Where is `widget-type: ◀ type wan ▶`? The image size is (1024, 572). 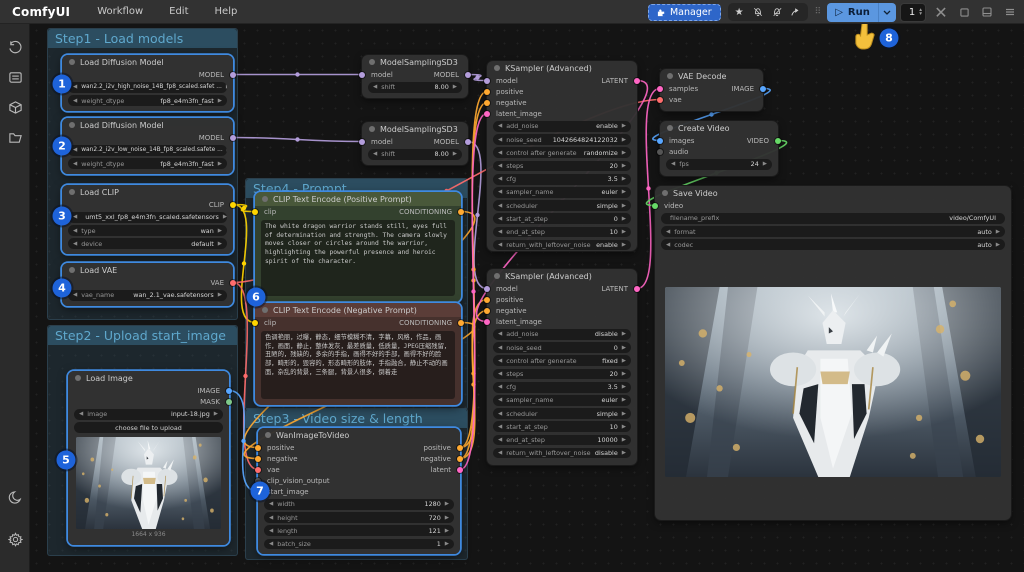
widget-type: ◀ type wan ▶ is located at coordinates (147, 230).